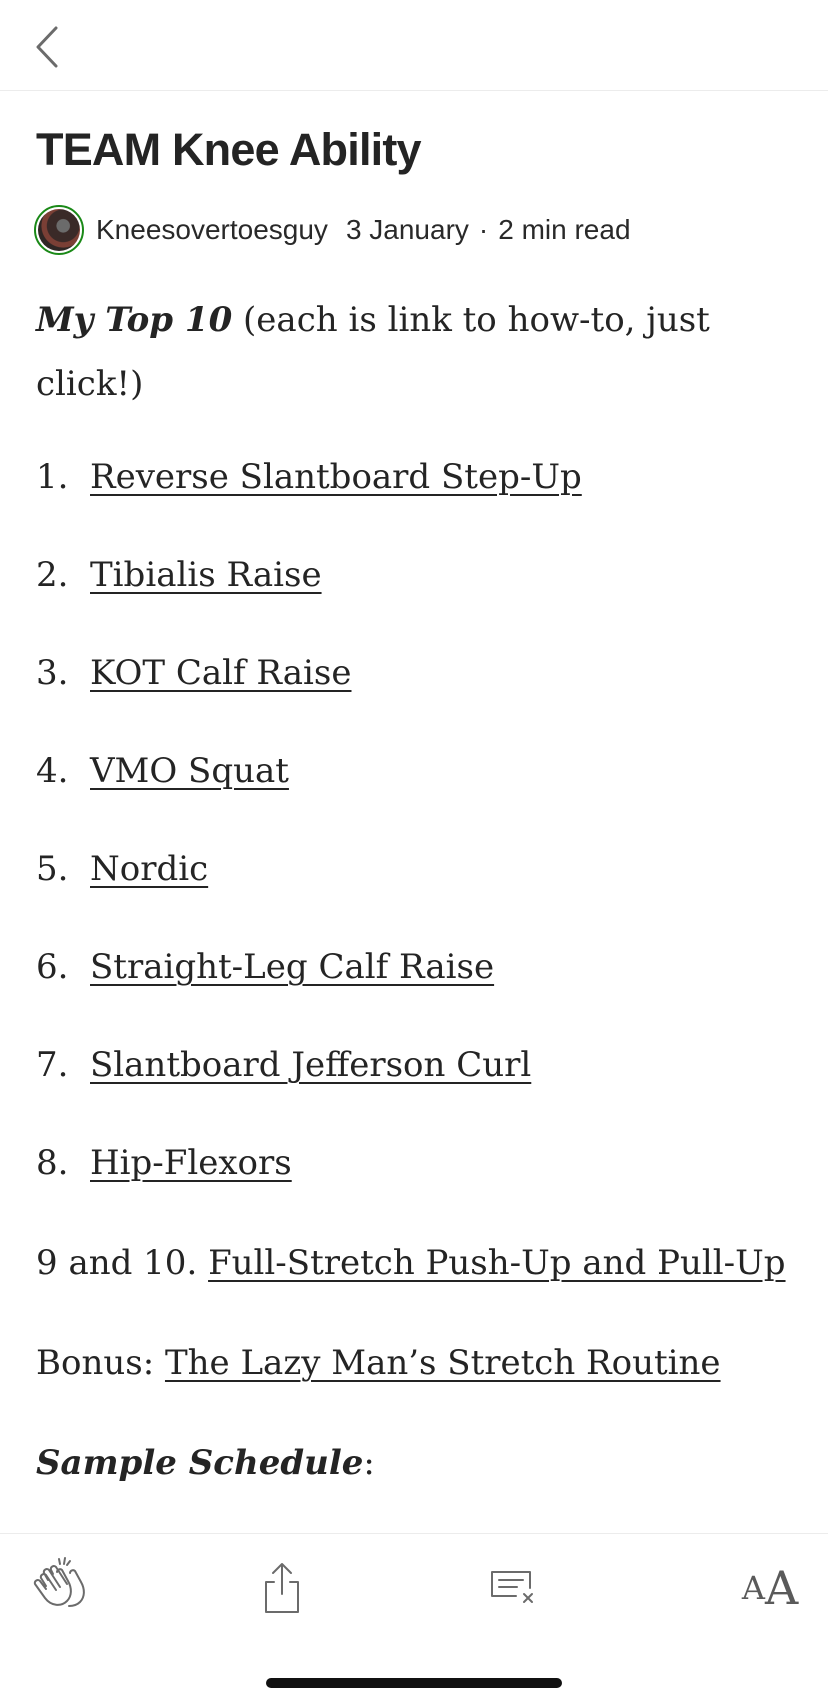 Image resolution: width=828 pixels, height=1699 pixels. Describe the element at coordinates (496, 1263) in the screenshot. I see `exercise-link: Full-Stretch Push-Up and Pull-Up` at that location.